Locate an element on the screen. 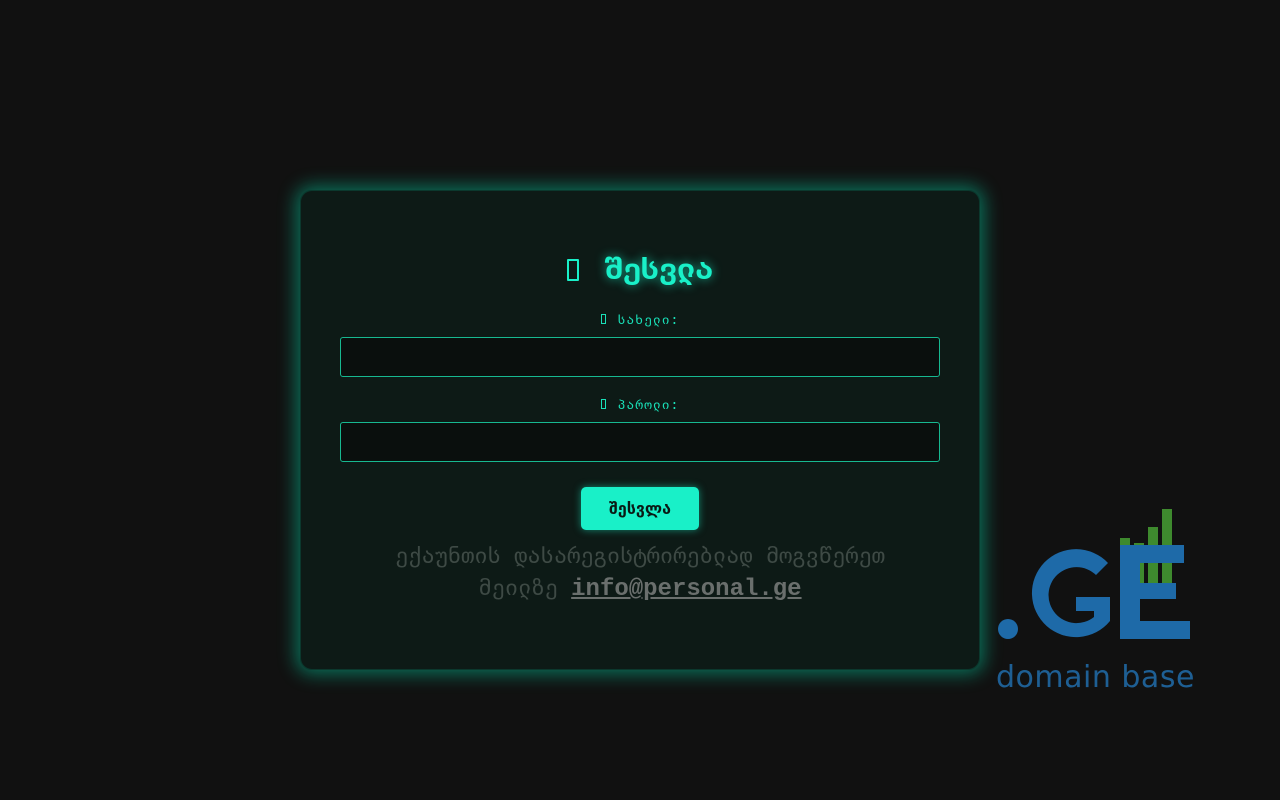  lock-icon is located at coordinates (572, 270).